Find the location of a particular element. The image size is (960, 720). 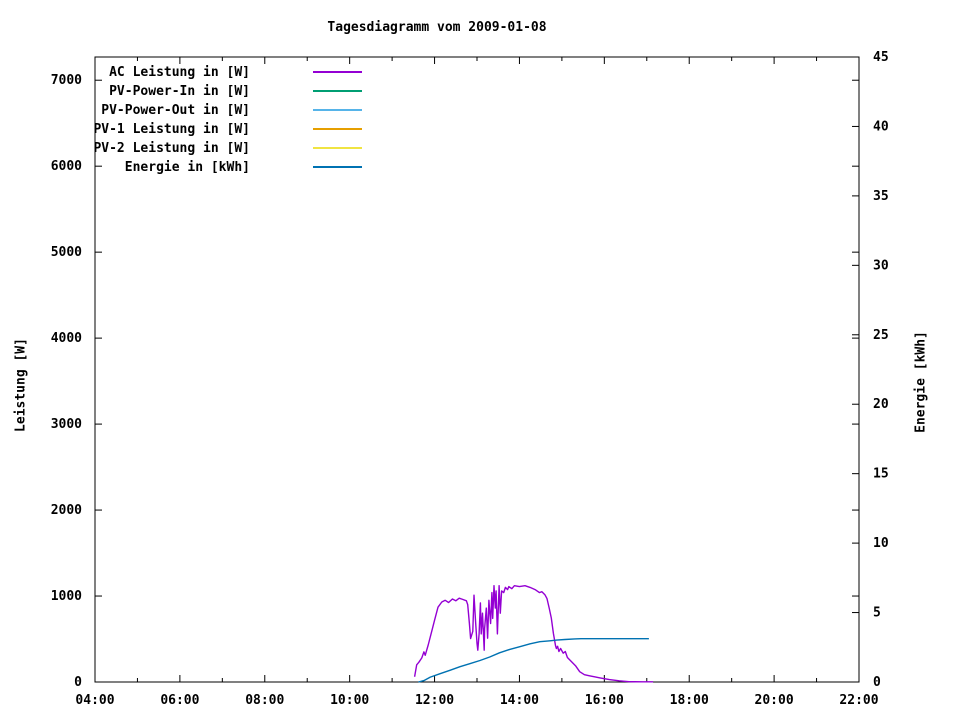

x-tick-label: 22:00 is located at coordinates (858, 700).